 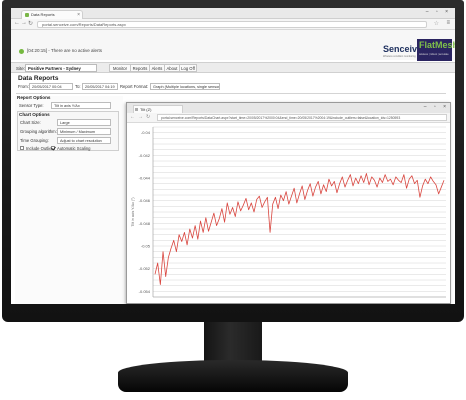 What do you see at coordinates (84, 131) in the screenshot?
I see `grouping-select: Minimum / Maximum` at bounding box center [84, 131].